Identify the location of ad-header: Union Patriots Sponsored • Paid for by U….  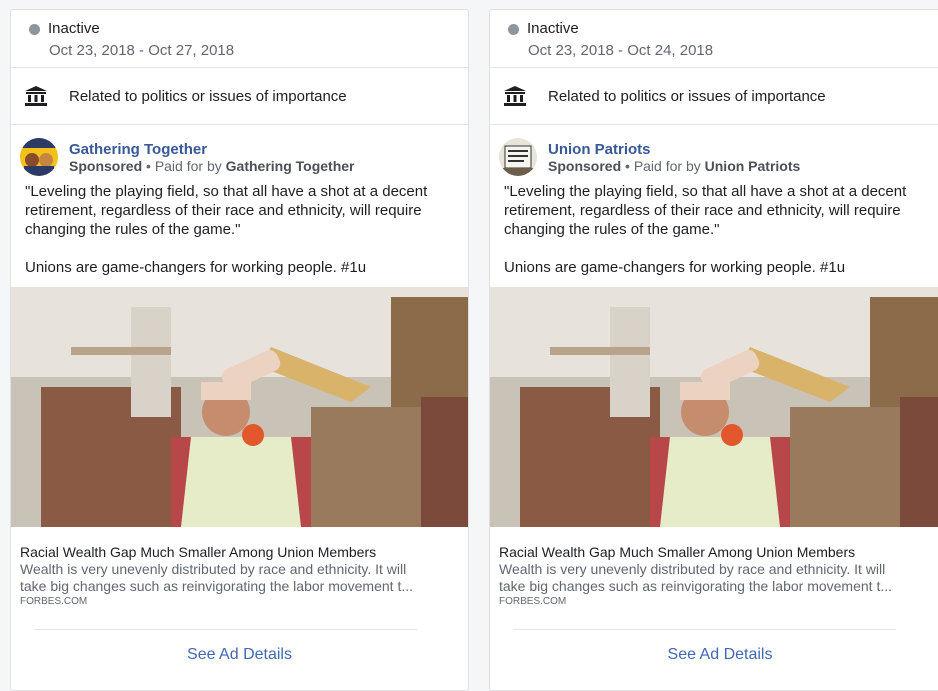
(714, 150).